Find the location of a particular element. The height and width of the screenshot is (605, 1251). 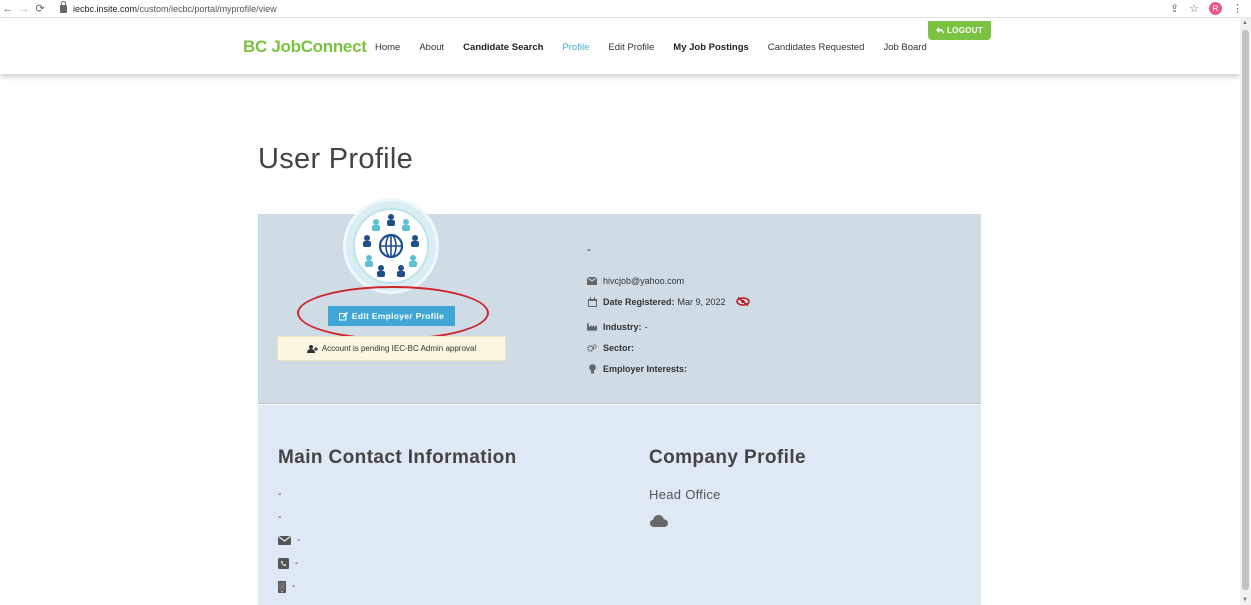

contact-email: - is located at coordinates (299, 540).